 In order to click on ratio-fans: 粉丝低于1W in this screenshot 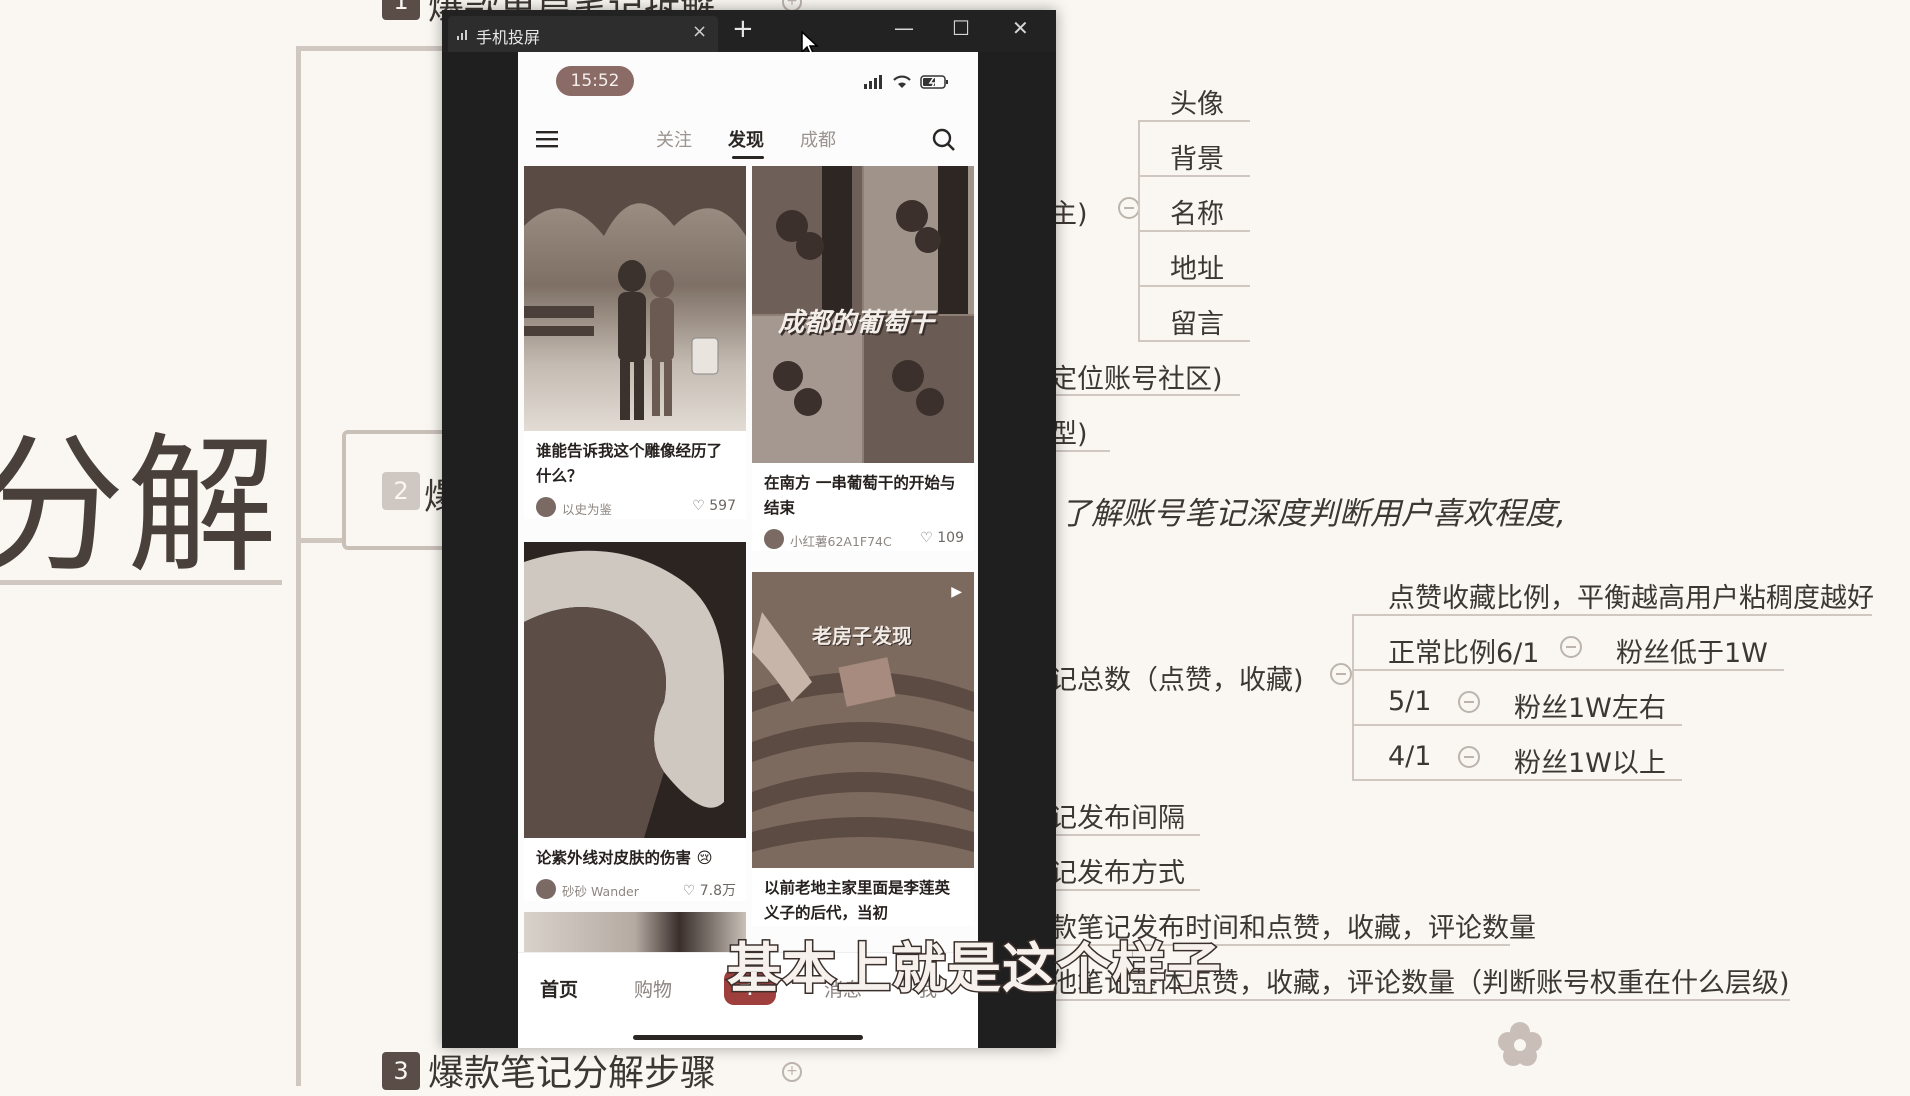, I will do `click(1692, 650)`.